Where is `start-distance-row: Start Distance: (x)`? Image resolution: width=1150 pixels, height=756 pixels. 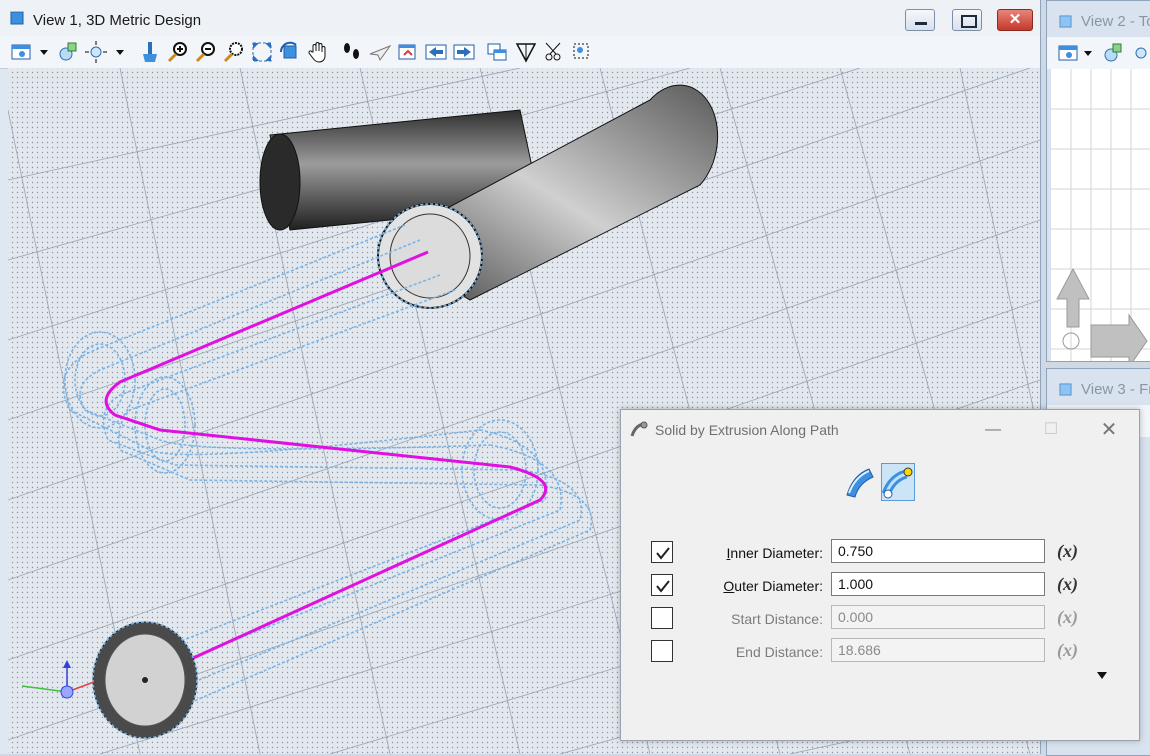
start-distance-row: Start Distance: (x) is located at coordinates (880, 620).